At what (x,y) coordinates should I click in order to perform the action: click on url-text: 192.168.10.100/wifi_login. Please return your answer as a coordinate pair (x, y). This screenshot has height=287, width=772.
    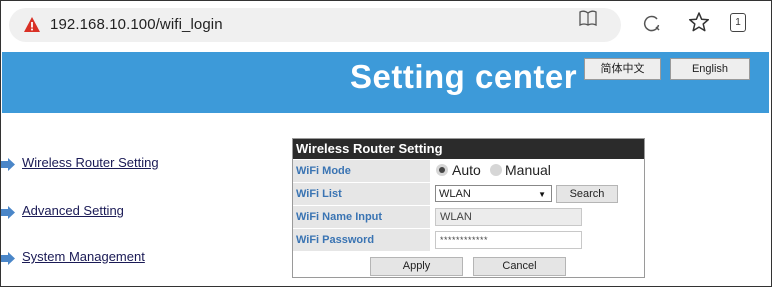
    Looking at the image, I should click on (136, 24).